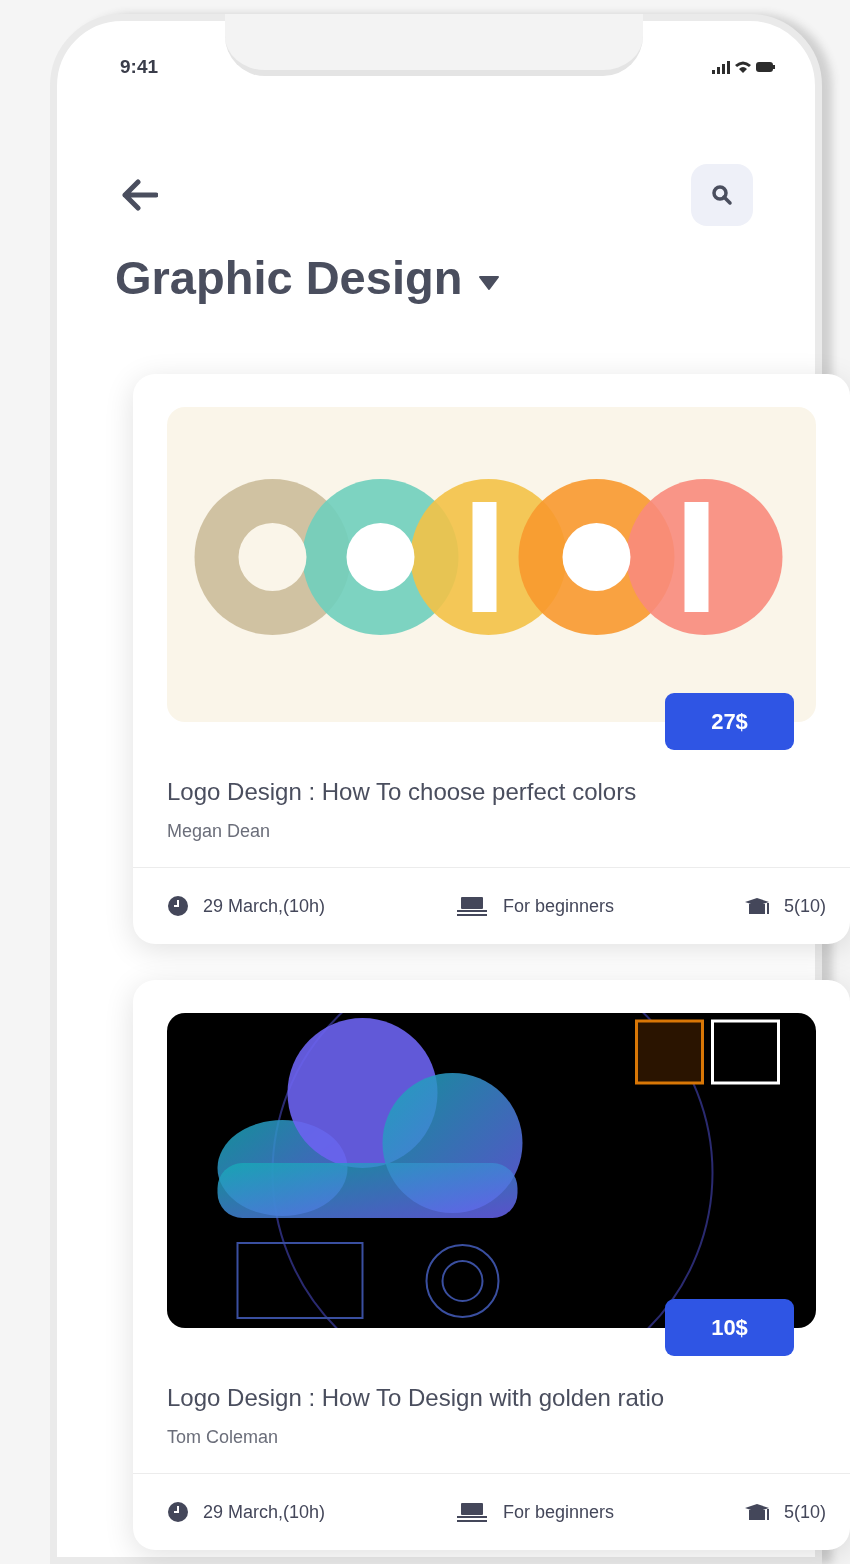  What do you see at coordinates (219, 831) in the screenshot?
I see `author-name: Megan Dean` at bounding box center [219, 831].